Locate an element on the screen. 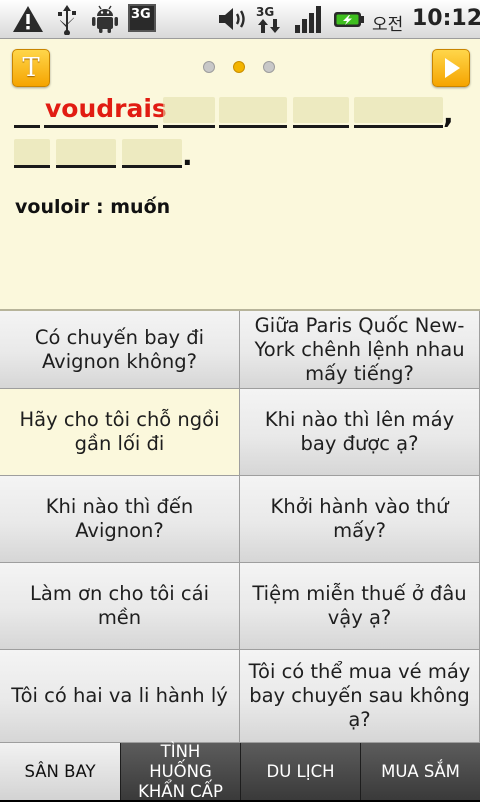 This screenshot has width=480, height=802. network-type-label: 3G is located at coordinates (141, 14).